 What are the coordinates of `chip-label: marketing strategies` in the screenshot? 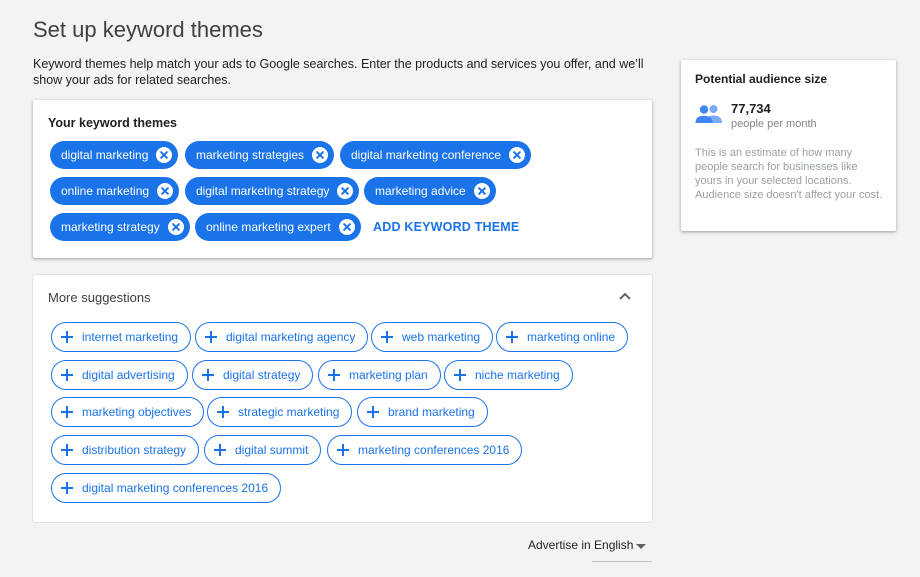 It's located at (250, 155).